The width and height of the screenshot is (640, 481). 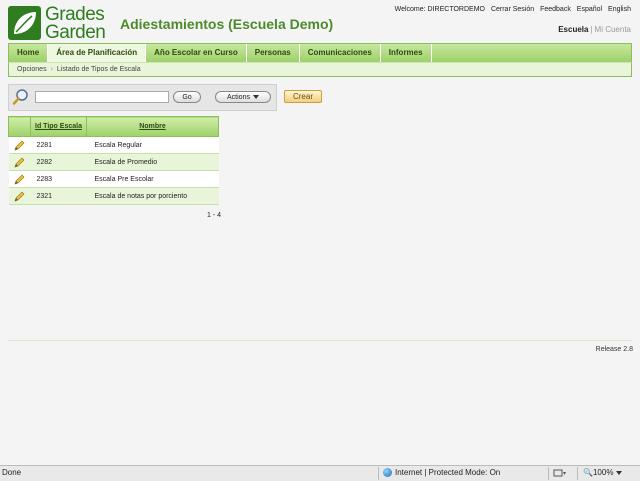 I want to click on app-title: Adiestamientos (Escuela Demo), so click(x=227, y=24).